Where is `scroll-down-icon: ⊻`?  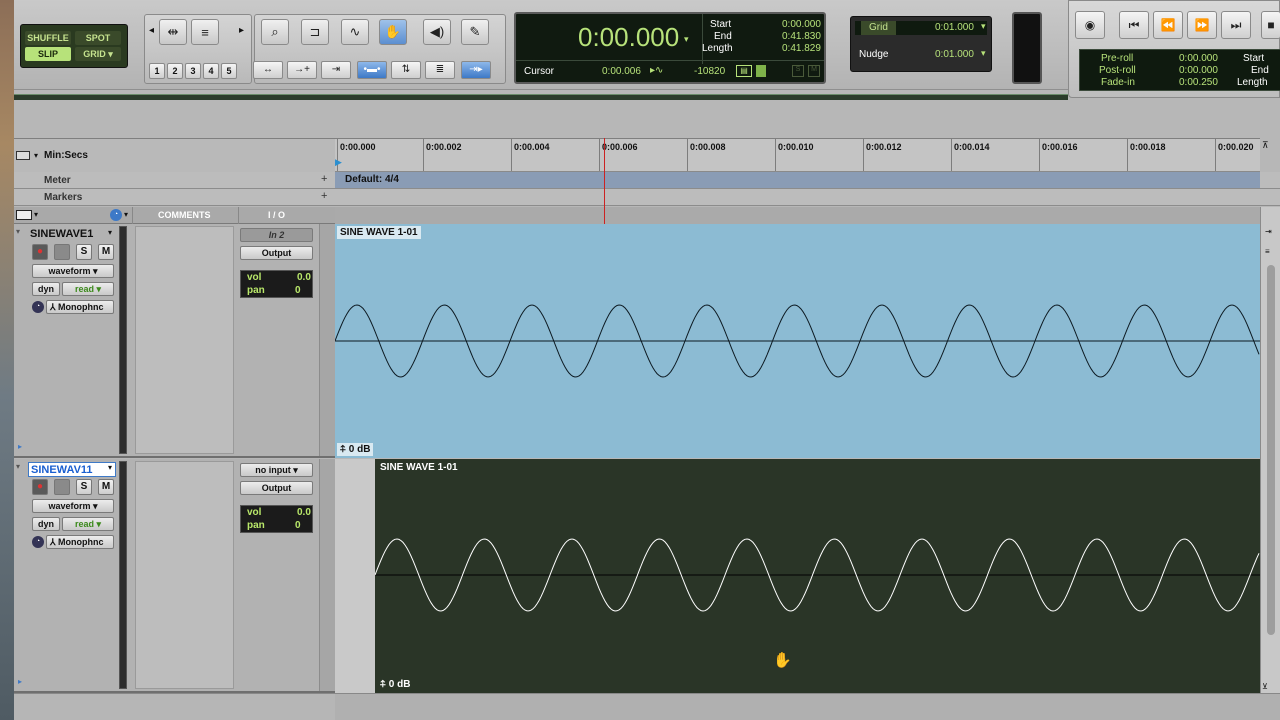 scroll-down-icon: ⊻ is located at coordinates (1265, 686).